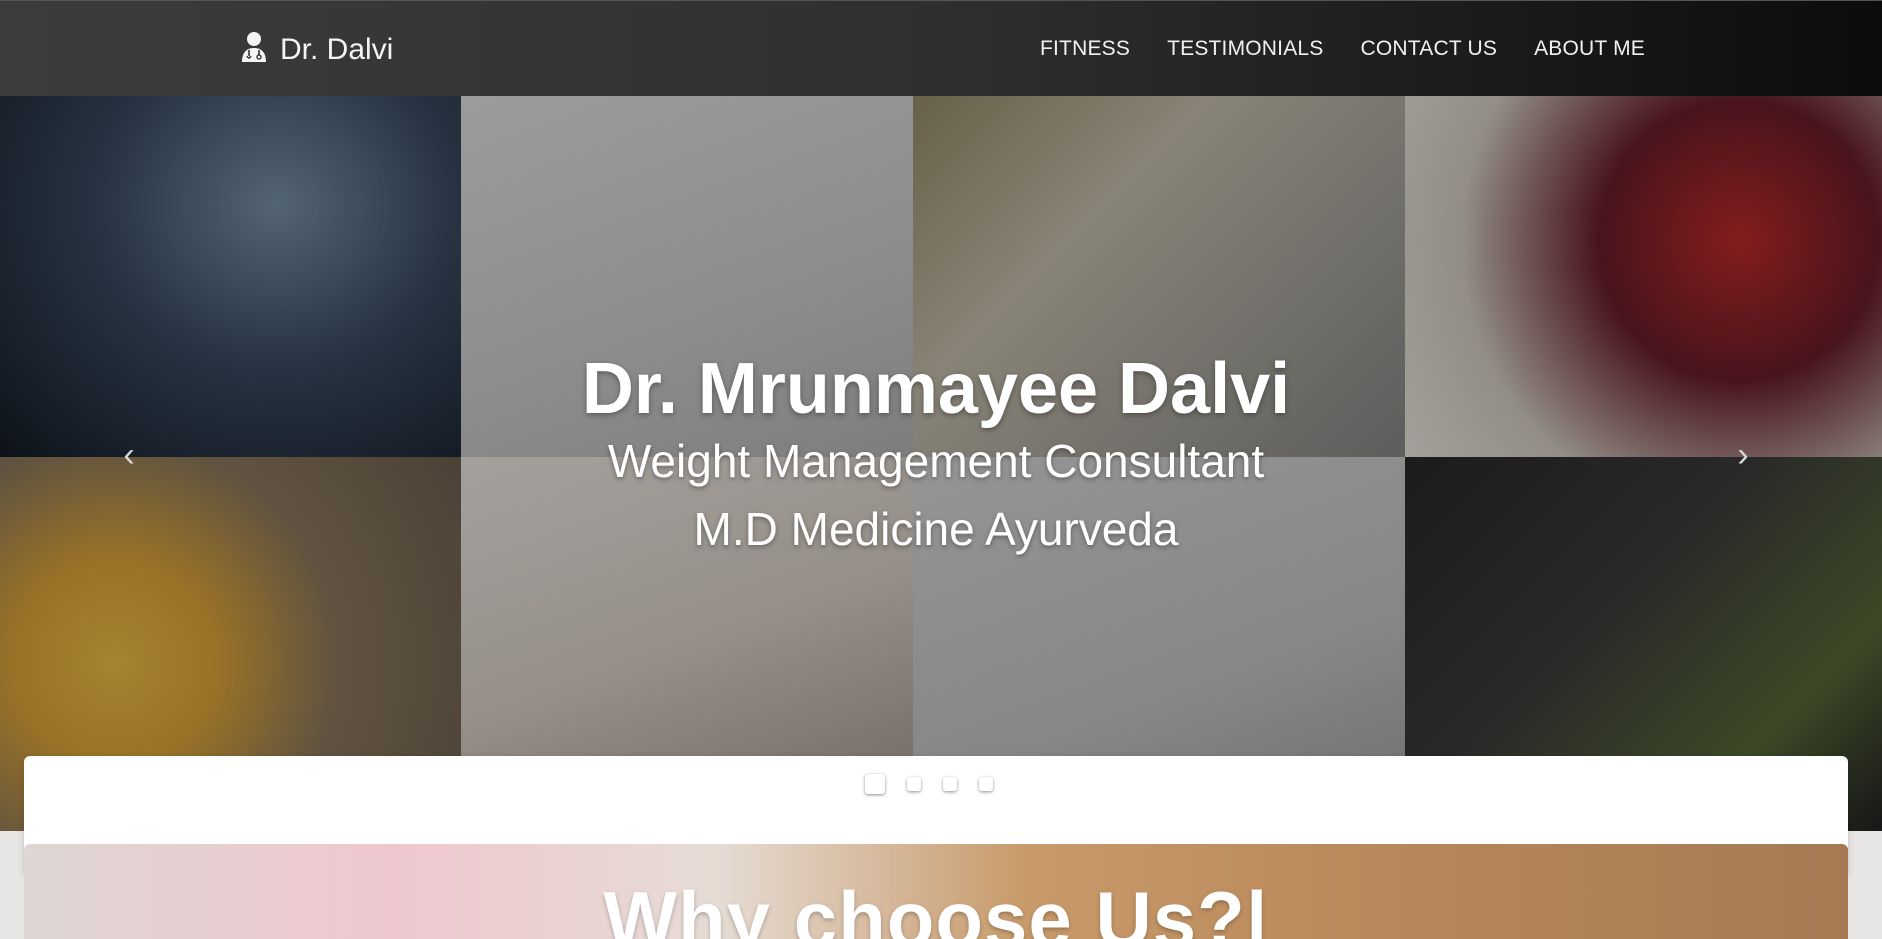 Image resolution: width=1882 pixels, height=939 pixels. What do you see at coordinates (1429, 49) in the screenshot?
I see `nav-link-contact-us: CONTACT US` at bounding box center [1429, 49].